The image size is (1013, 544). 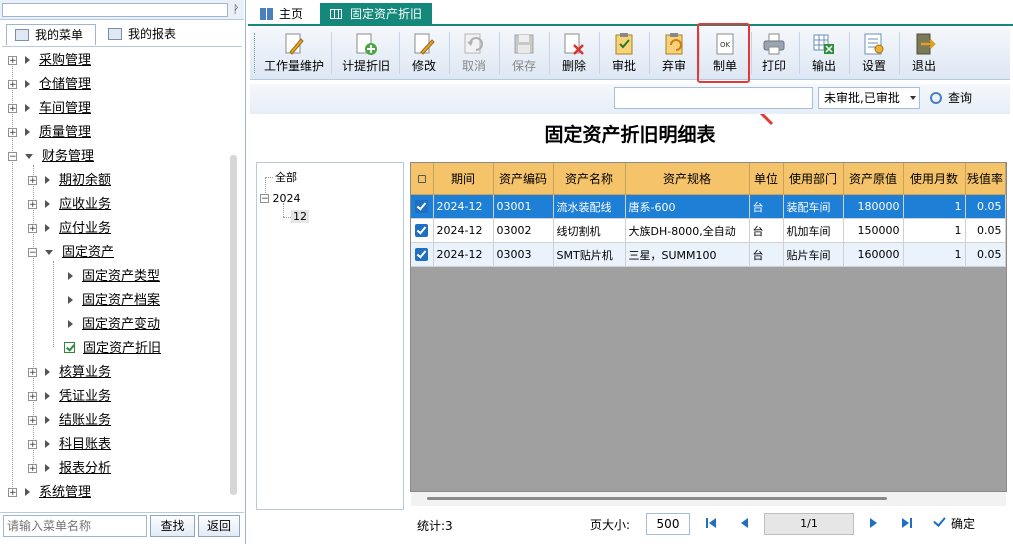 I want to click on back-button: 返回, so click(x=219, y=526).